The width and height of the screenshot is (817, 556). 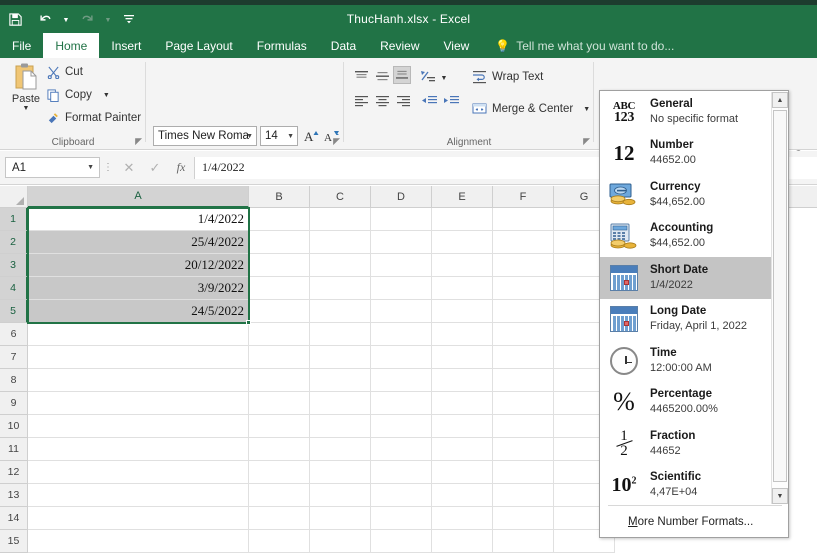 I want to click on cell-B11, so click(x=279, y=449).